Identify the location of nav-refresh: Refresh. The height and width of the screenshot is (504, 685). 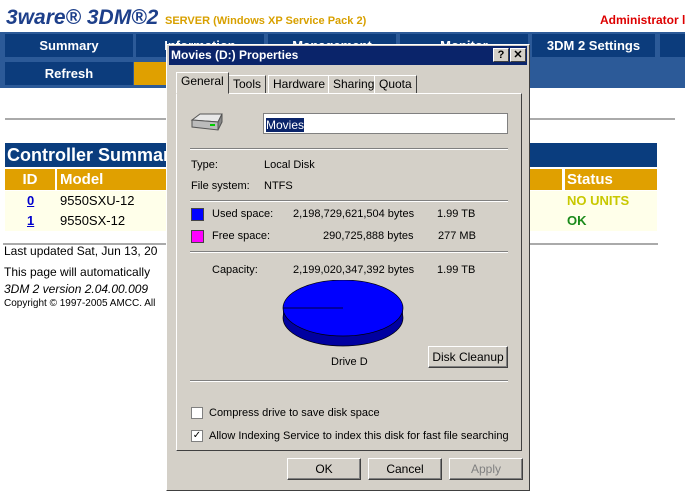
(69, 73).